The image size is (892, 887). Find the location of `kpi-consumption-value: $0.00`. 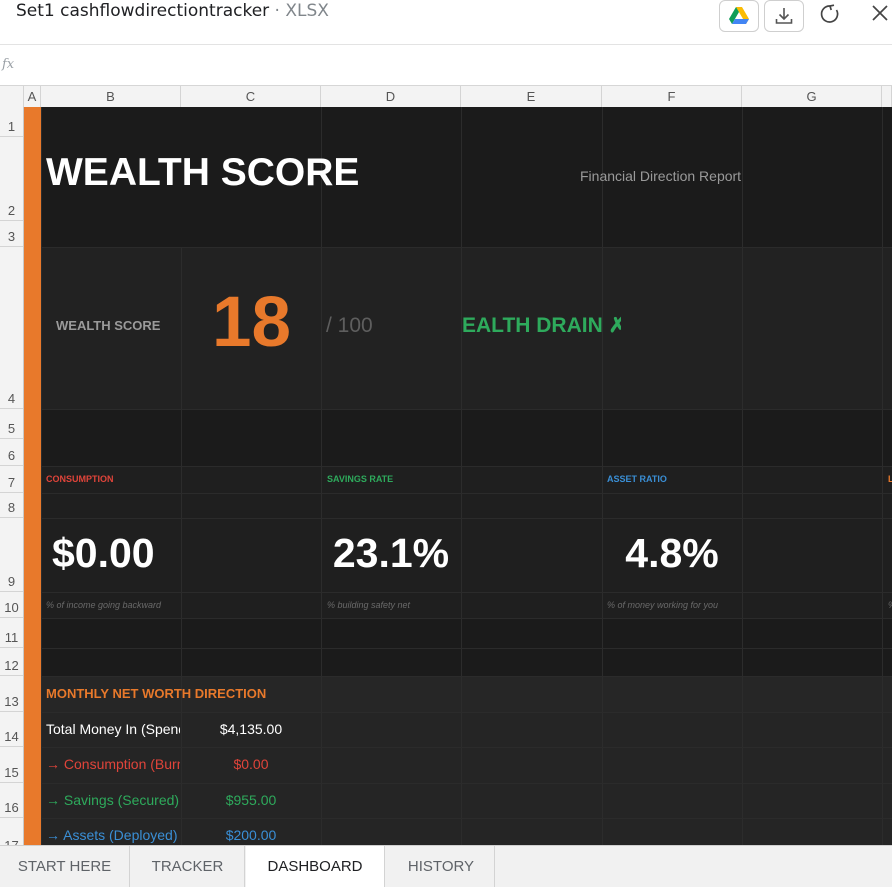

kpi-consumption-value: $0.00 is located at coordinates (103, 553).